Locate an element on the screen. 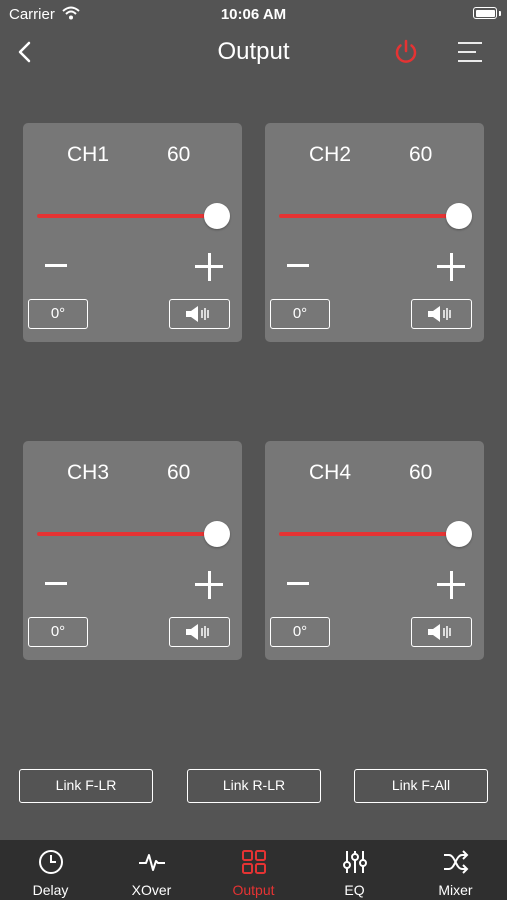  clock-time: 10:06 AM is located at coordinates (253, 14).